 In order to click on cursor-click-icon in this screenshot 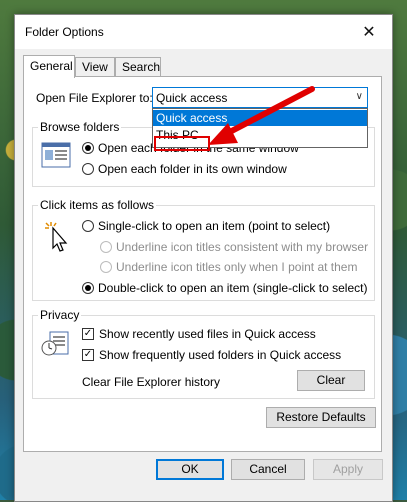, I will do `click(56, 237)`.